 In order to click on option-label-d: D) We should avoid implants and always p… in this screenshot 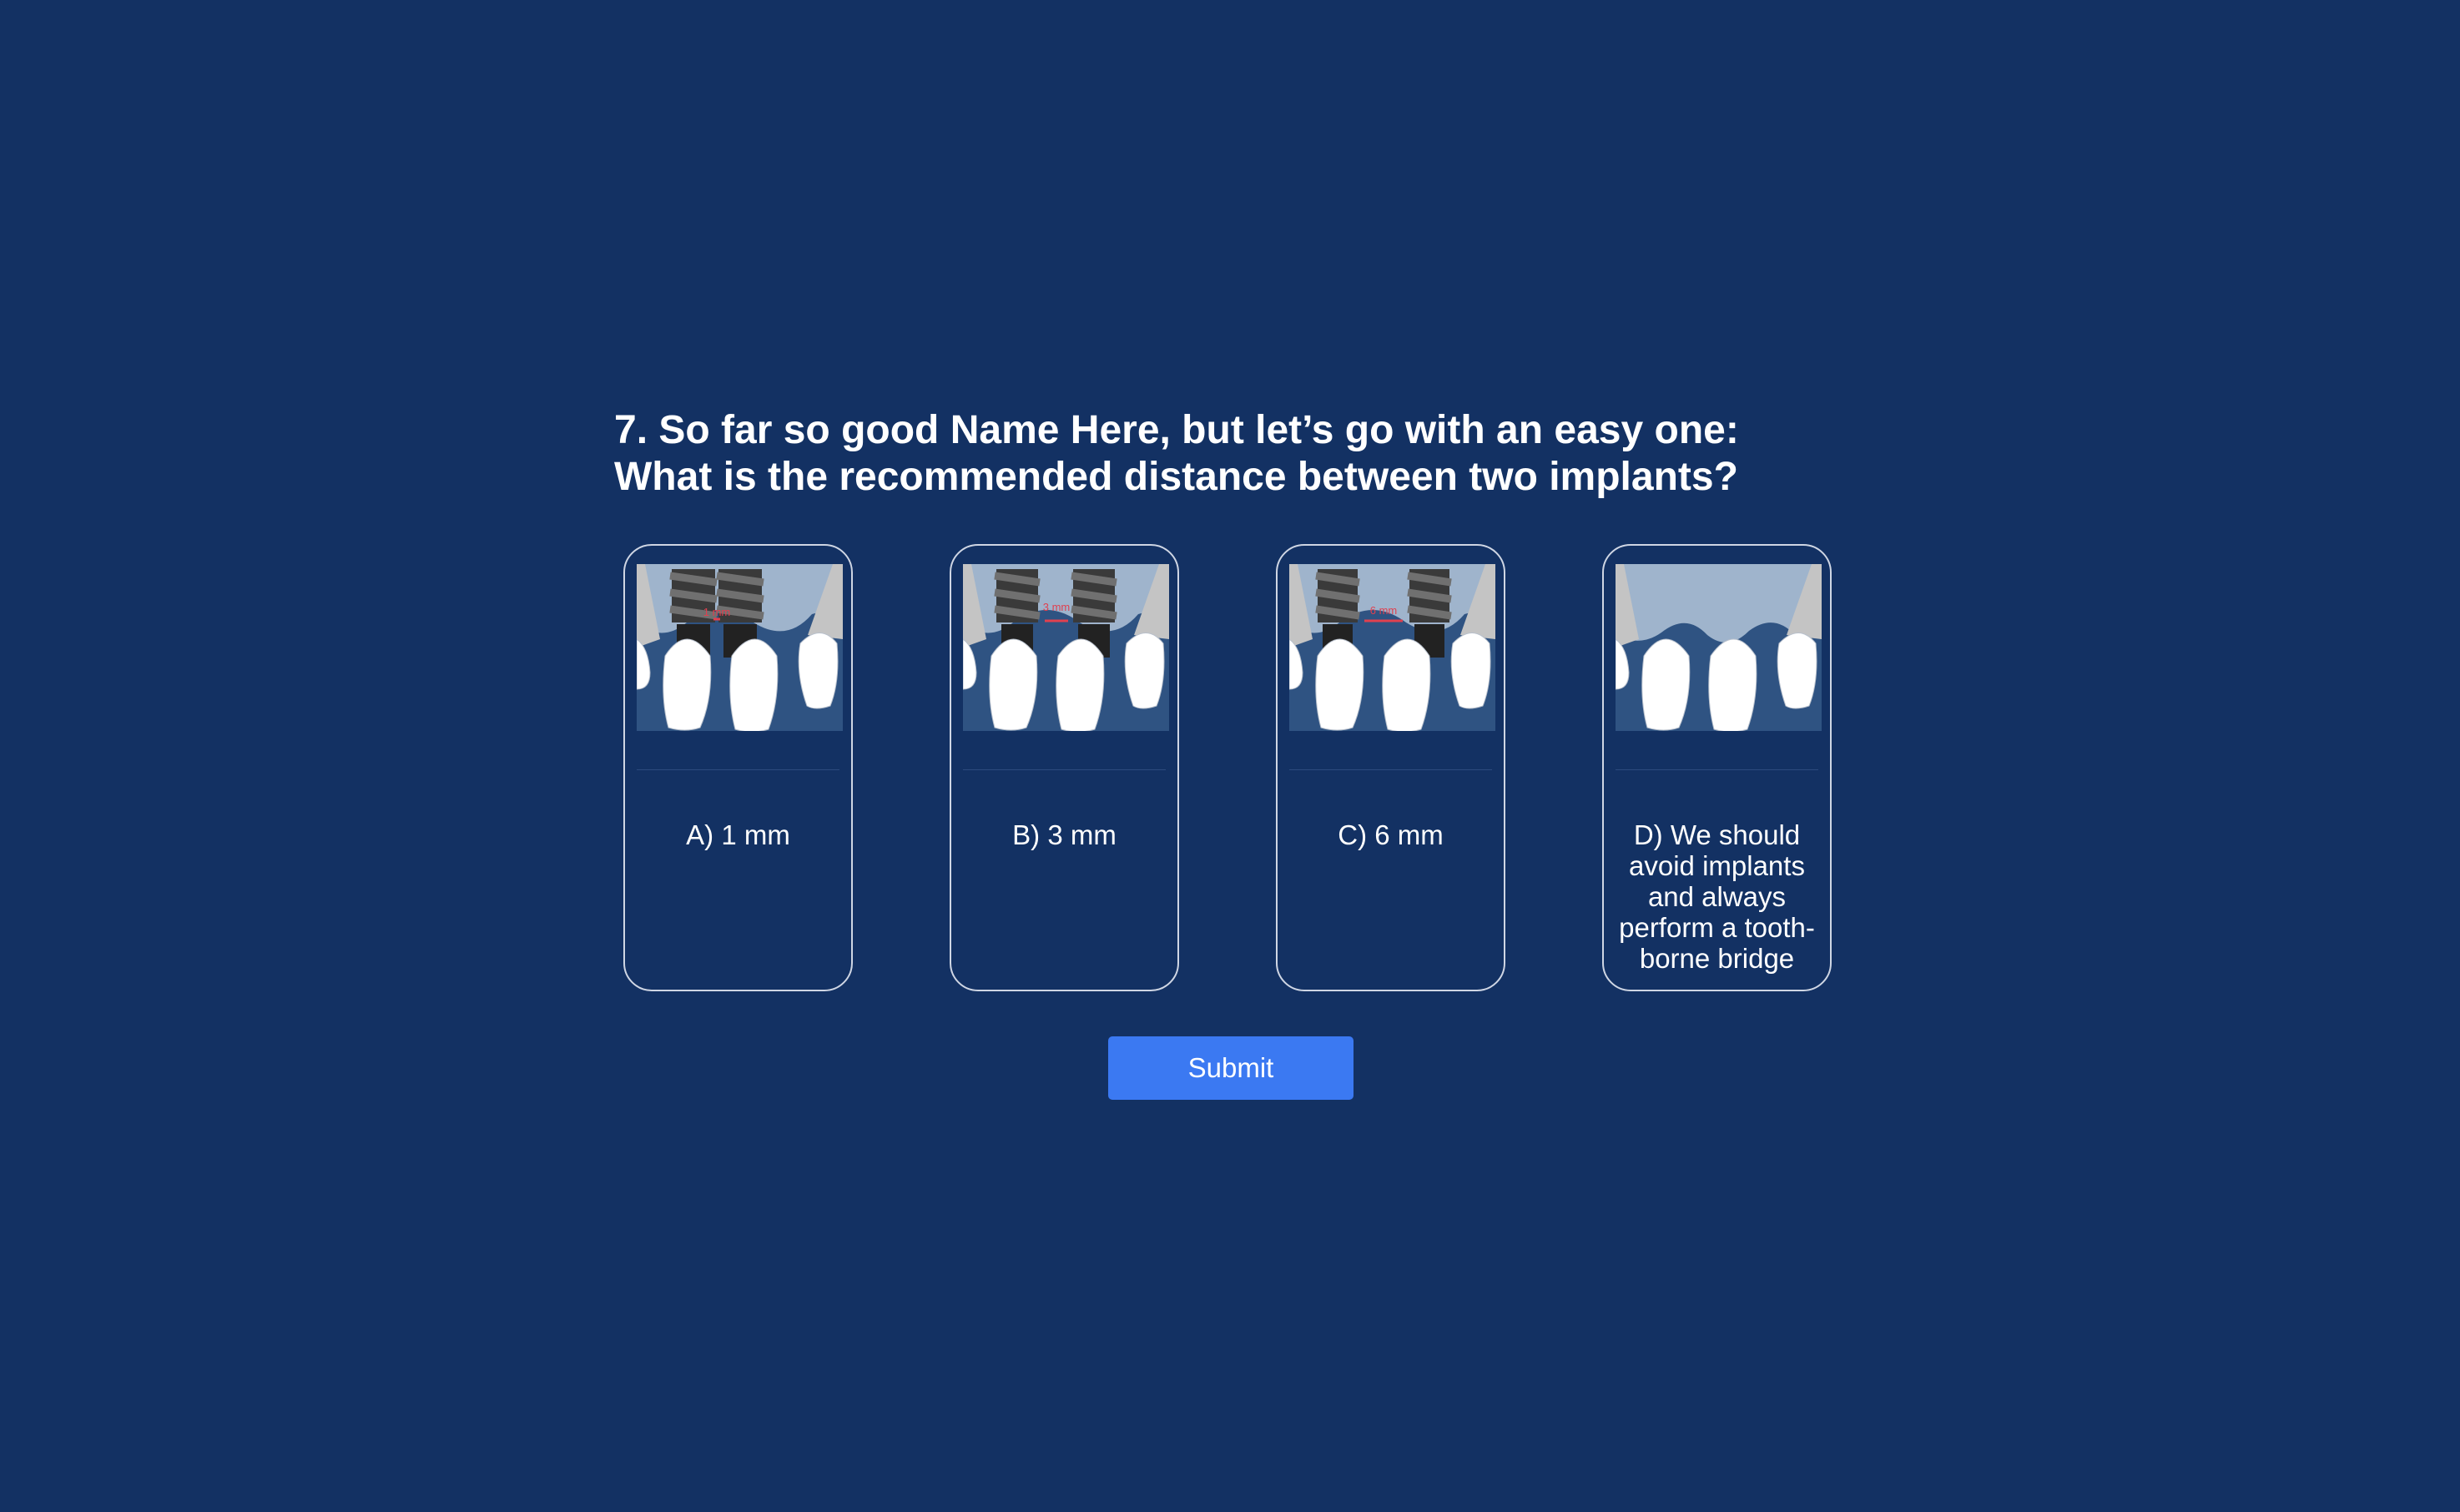, I will do `click(1717, 896)`.